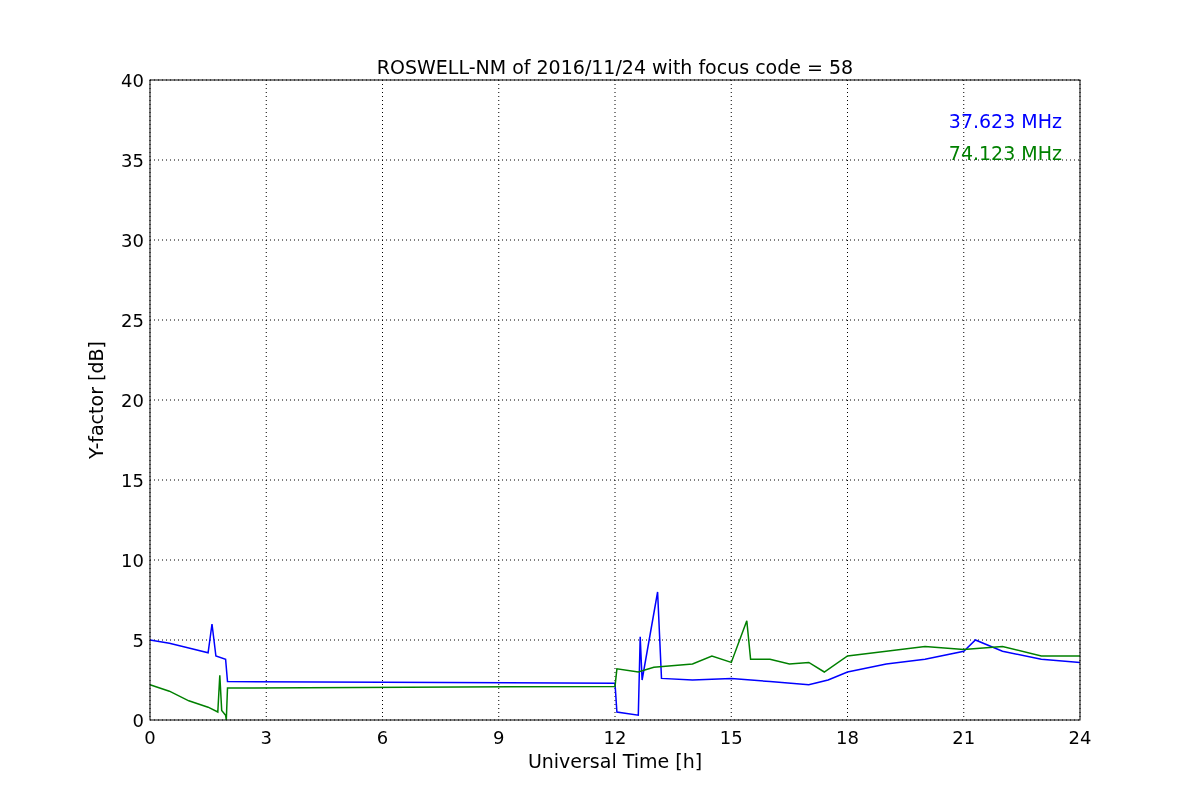 This screenshot has width=1200, height=800. I want to click on y-tick-label: 25, so click(132, 320).